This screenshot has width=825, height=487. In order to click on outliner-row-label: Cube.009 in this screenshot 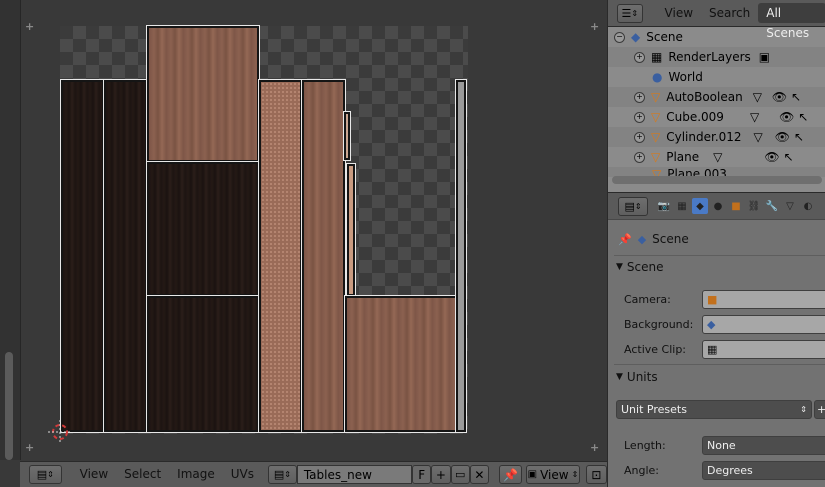, I will do `click(695, 117)`.